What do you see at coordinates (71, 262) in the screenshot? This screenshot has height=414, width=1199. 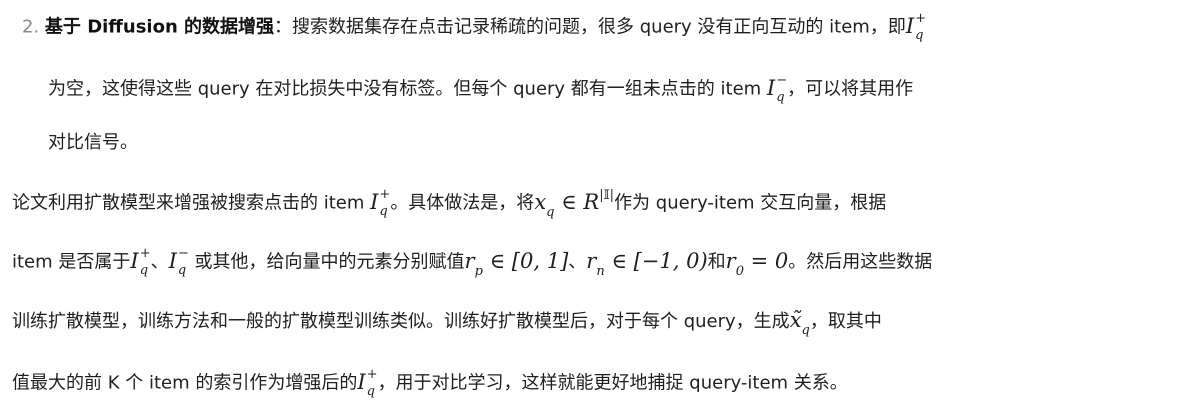 I see `paragraph-text-2a: item 是否属于` at bounding box center [71, 262].